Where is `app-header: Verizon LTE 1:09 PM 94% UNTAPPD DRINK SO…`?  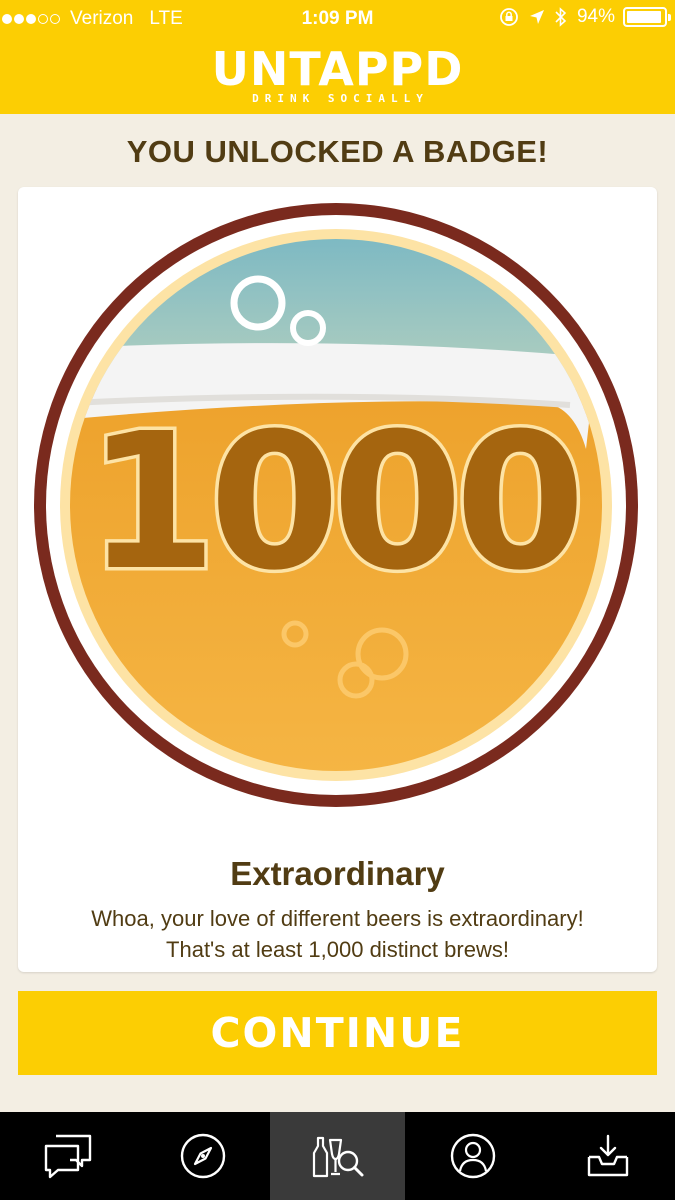
app-header: Verizon LTE 1:09 PM 94% UNTAPPD DRINK SO… is located at coordinates (337, 57).